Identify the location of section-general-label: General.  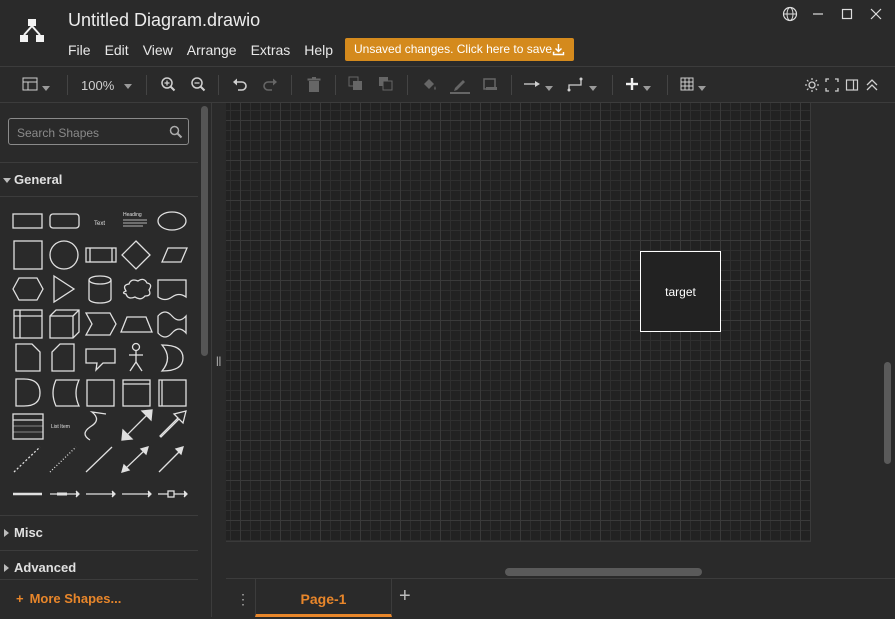
(38, 179).